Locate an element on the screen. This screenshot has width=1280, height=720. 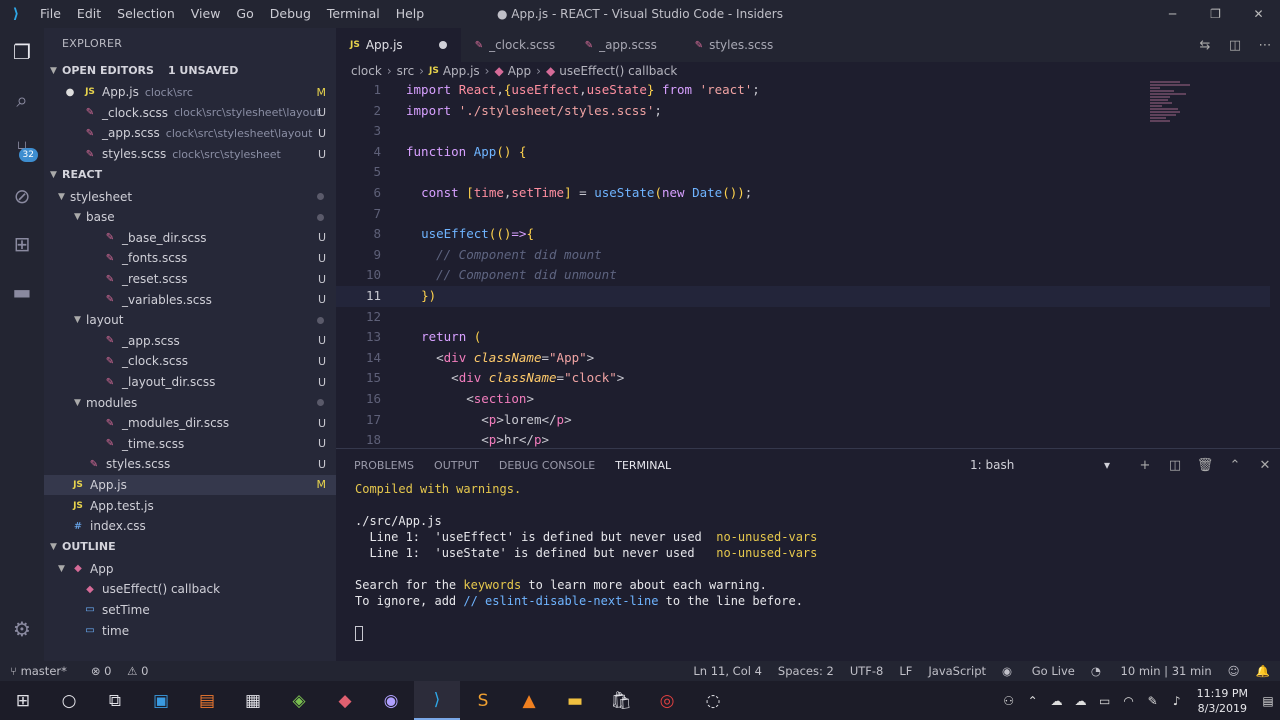
tab-app-js: JS App.js is located at coordinates (398, 45).